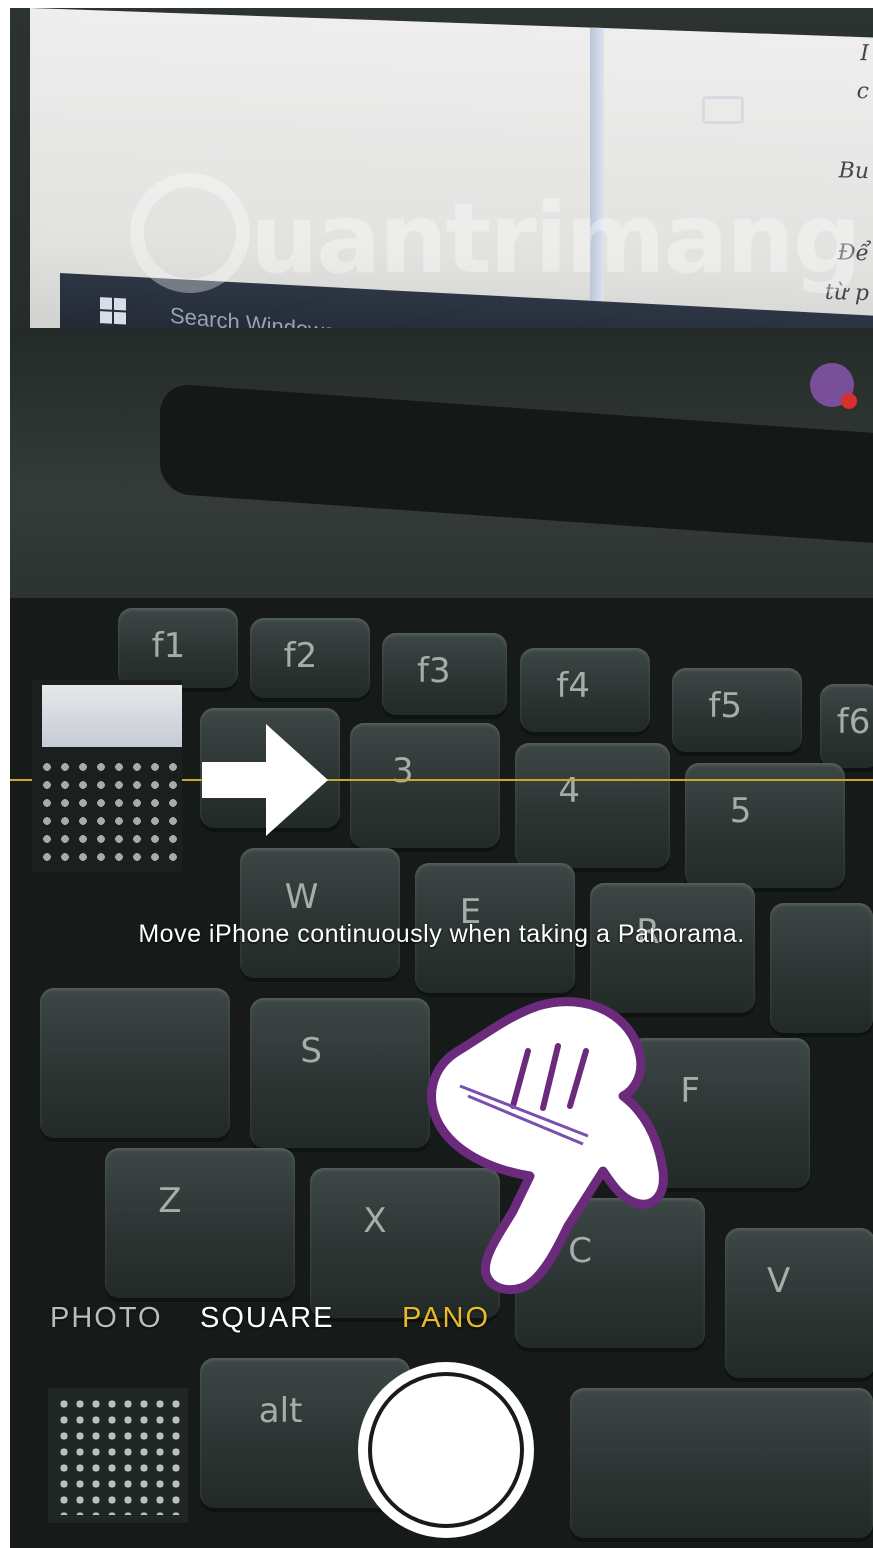  Describe the element at coordinates (320, 913) in the screenshot. I see `keyboard-key: W` at that location.